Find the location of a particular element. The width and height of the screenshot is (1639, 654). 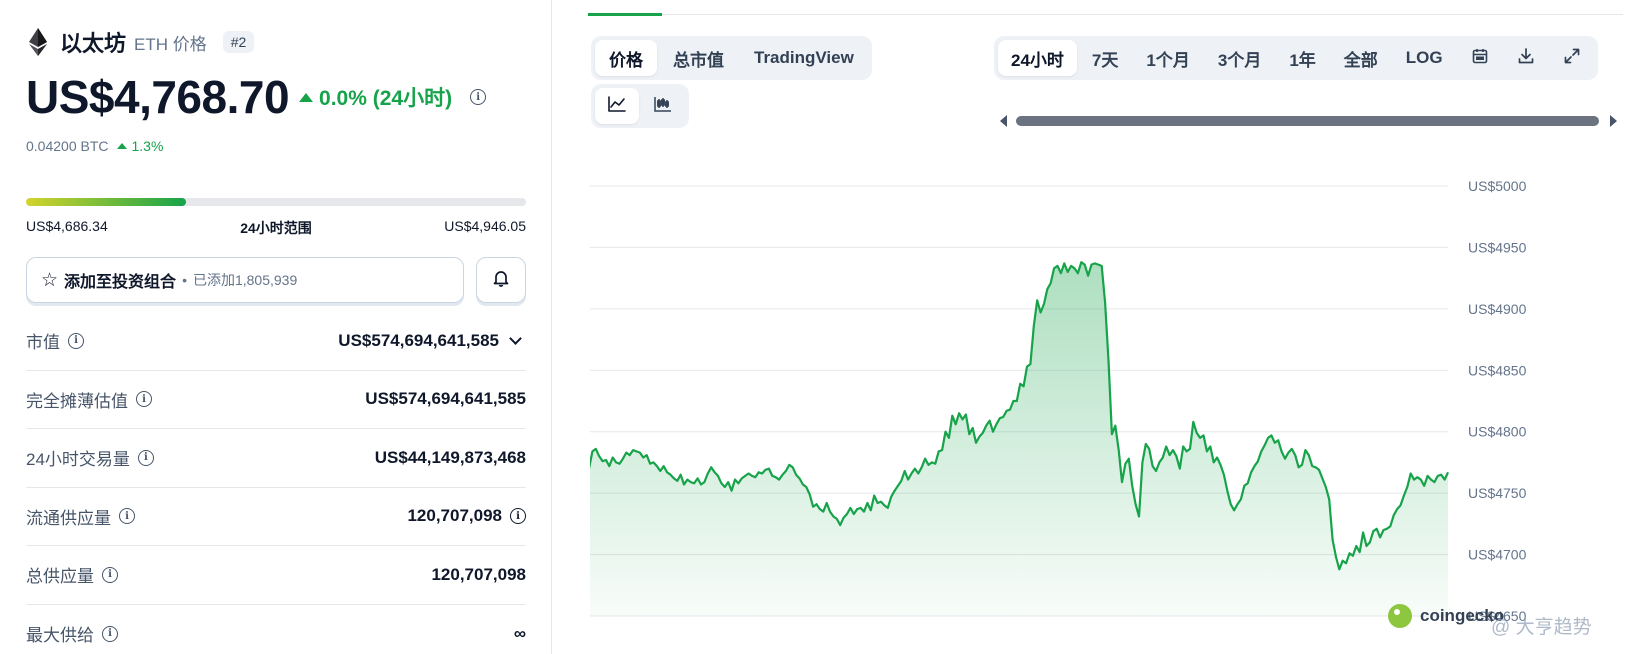

price-alert-button is located at coordinates (501, 280).